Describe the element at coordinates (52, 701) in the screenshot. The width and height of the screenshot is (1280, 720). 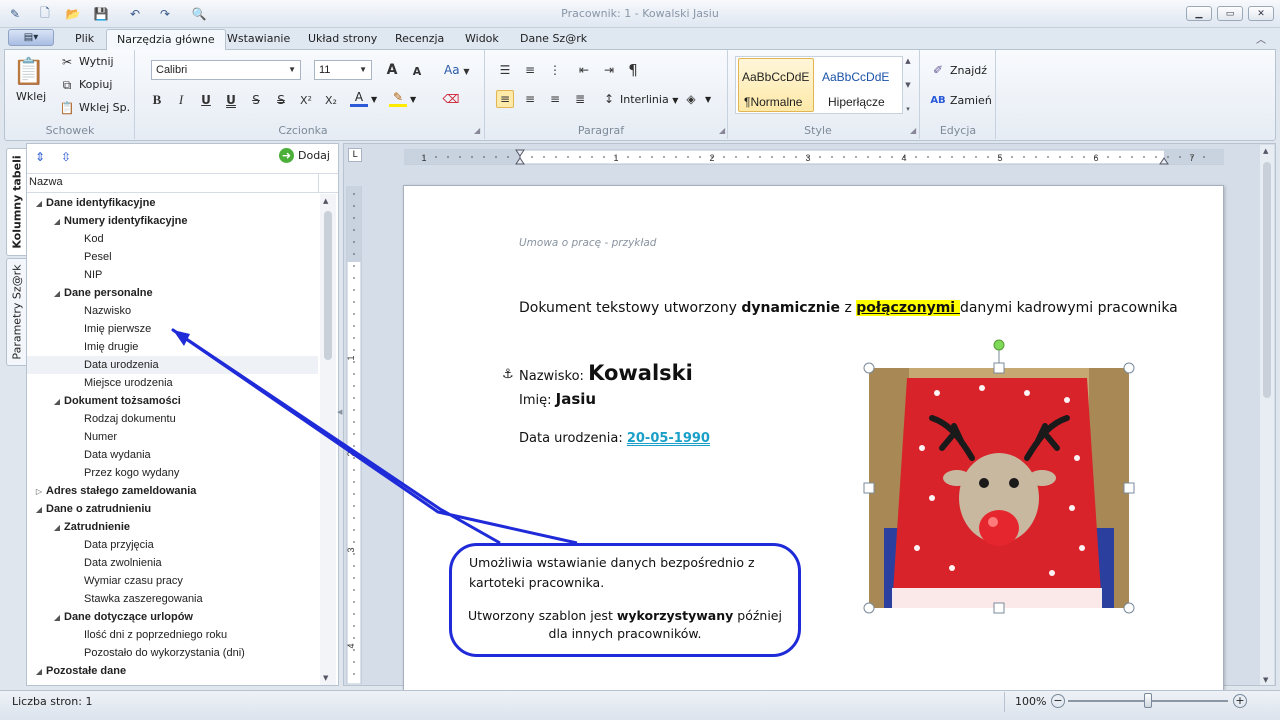
I see `page-count: Liczba stron: 1` at that location.